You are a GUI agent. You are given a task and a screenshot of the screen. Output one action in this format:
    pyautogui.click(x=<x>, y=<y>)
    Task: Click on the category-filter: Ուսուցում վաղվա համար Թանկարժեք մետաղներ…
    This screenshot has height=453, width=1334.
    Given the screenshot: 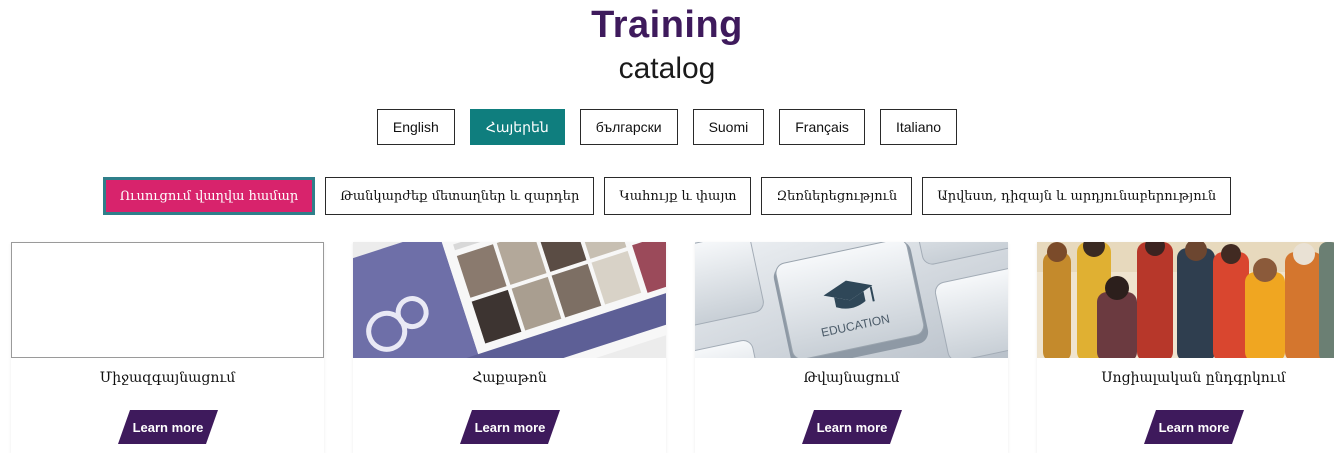 What is the action you would take?
    pyautogui.click(x=667, y=196)
    